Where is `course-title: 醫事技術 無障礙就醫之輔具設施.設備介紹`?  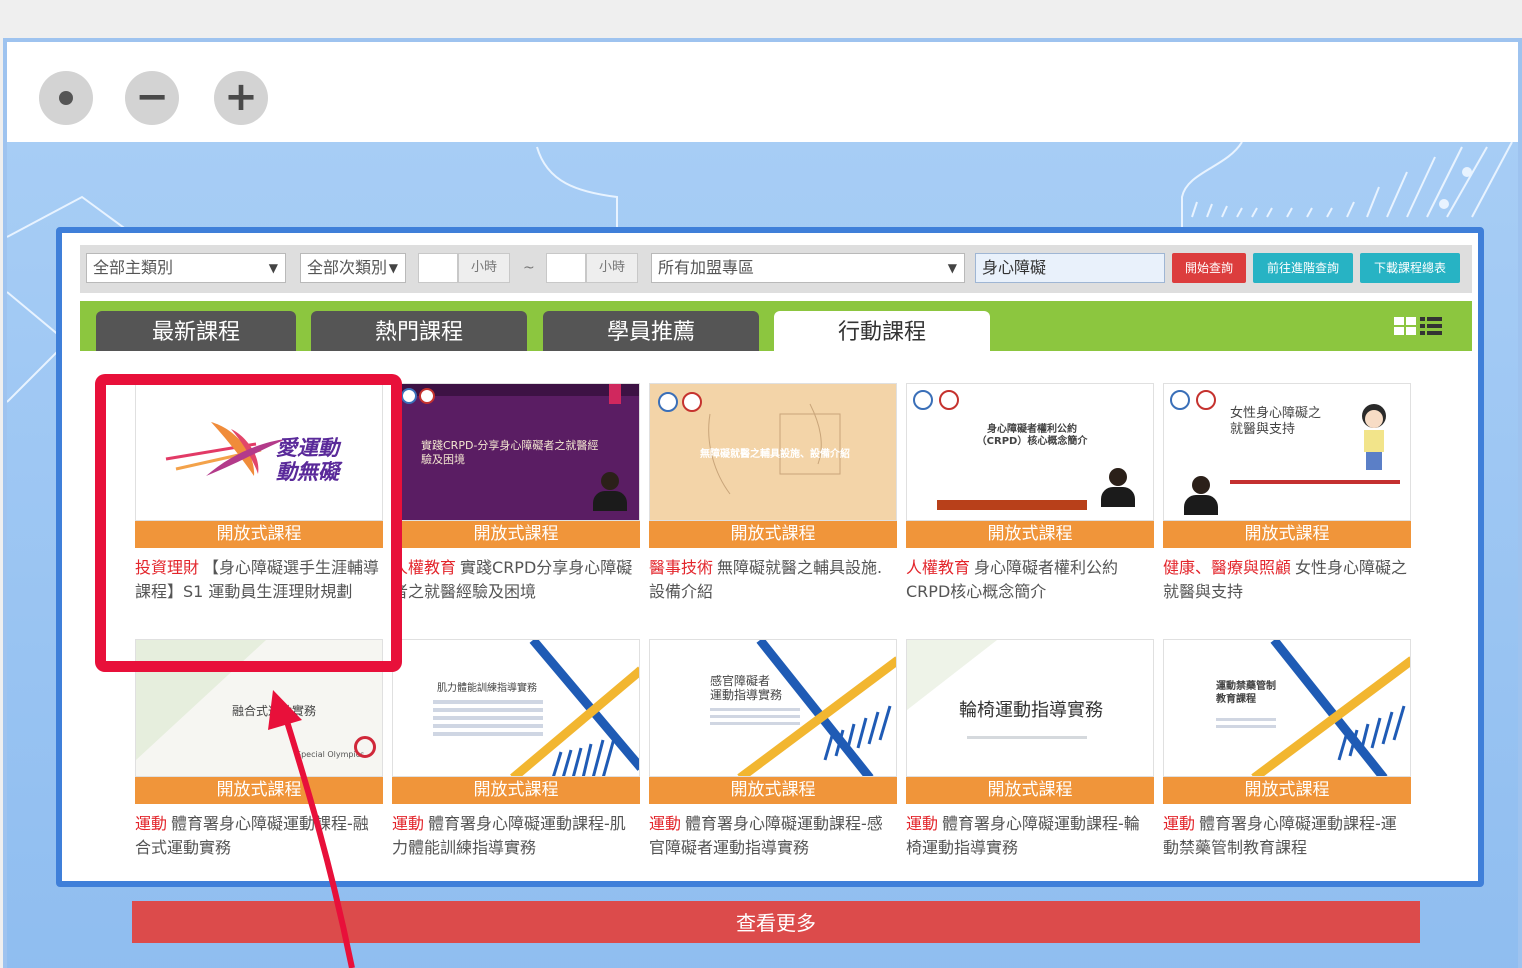 course-title: 醫事技術 無障礙就醫之輔具設施.設備介紹 is located at coordinates (773, 580).